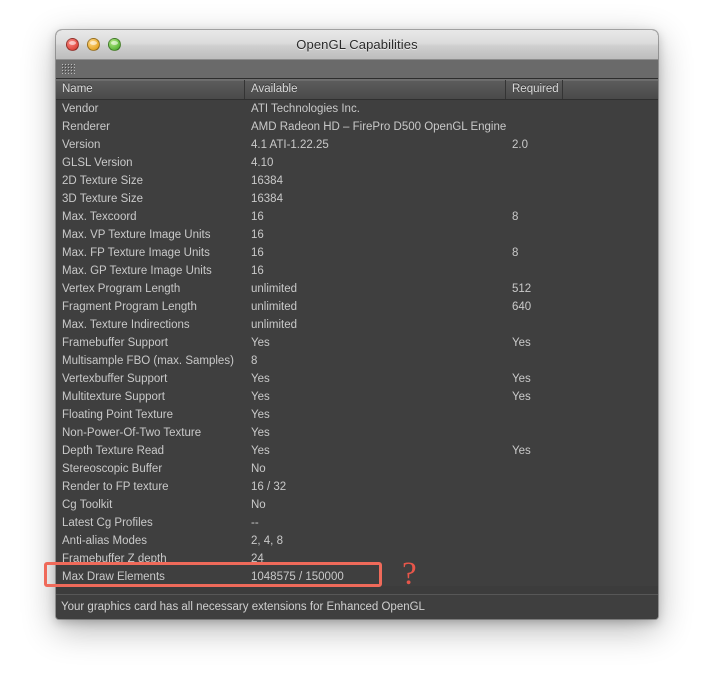 This screenshot has width=714, height=694. What do you see at coordinates (126, 325) in the screenshot?
I see `row-name-cell: Max. Texture Indirections` at bounding box center [126, 325].